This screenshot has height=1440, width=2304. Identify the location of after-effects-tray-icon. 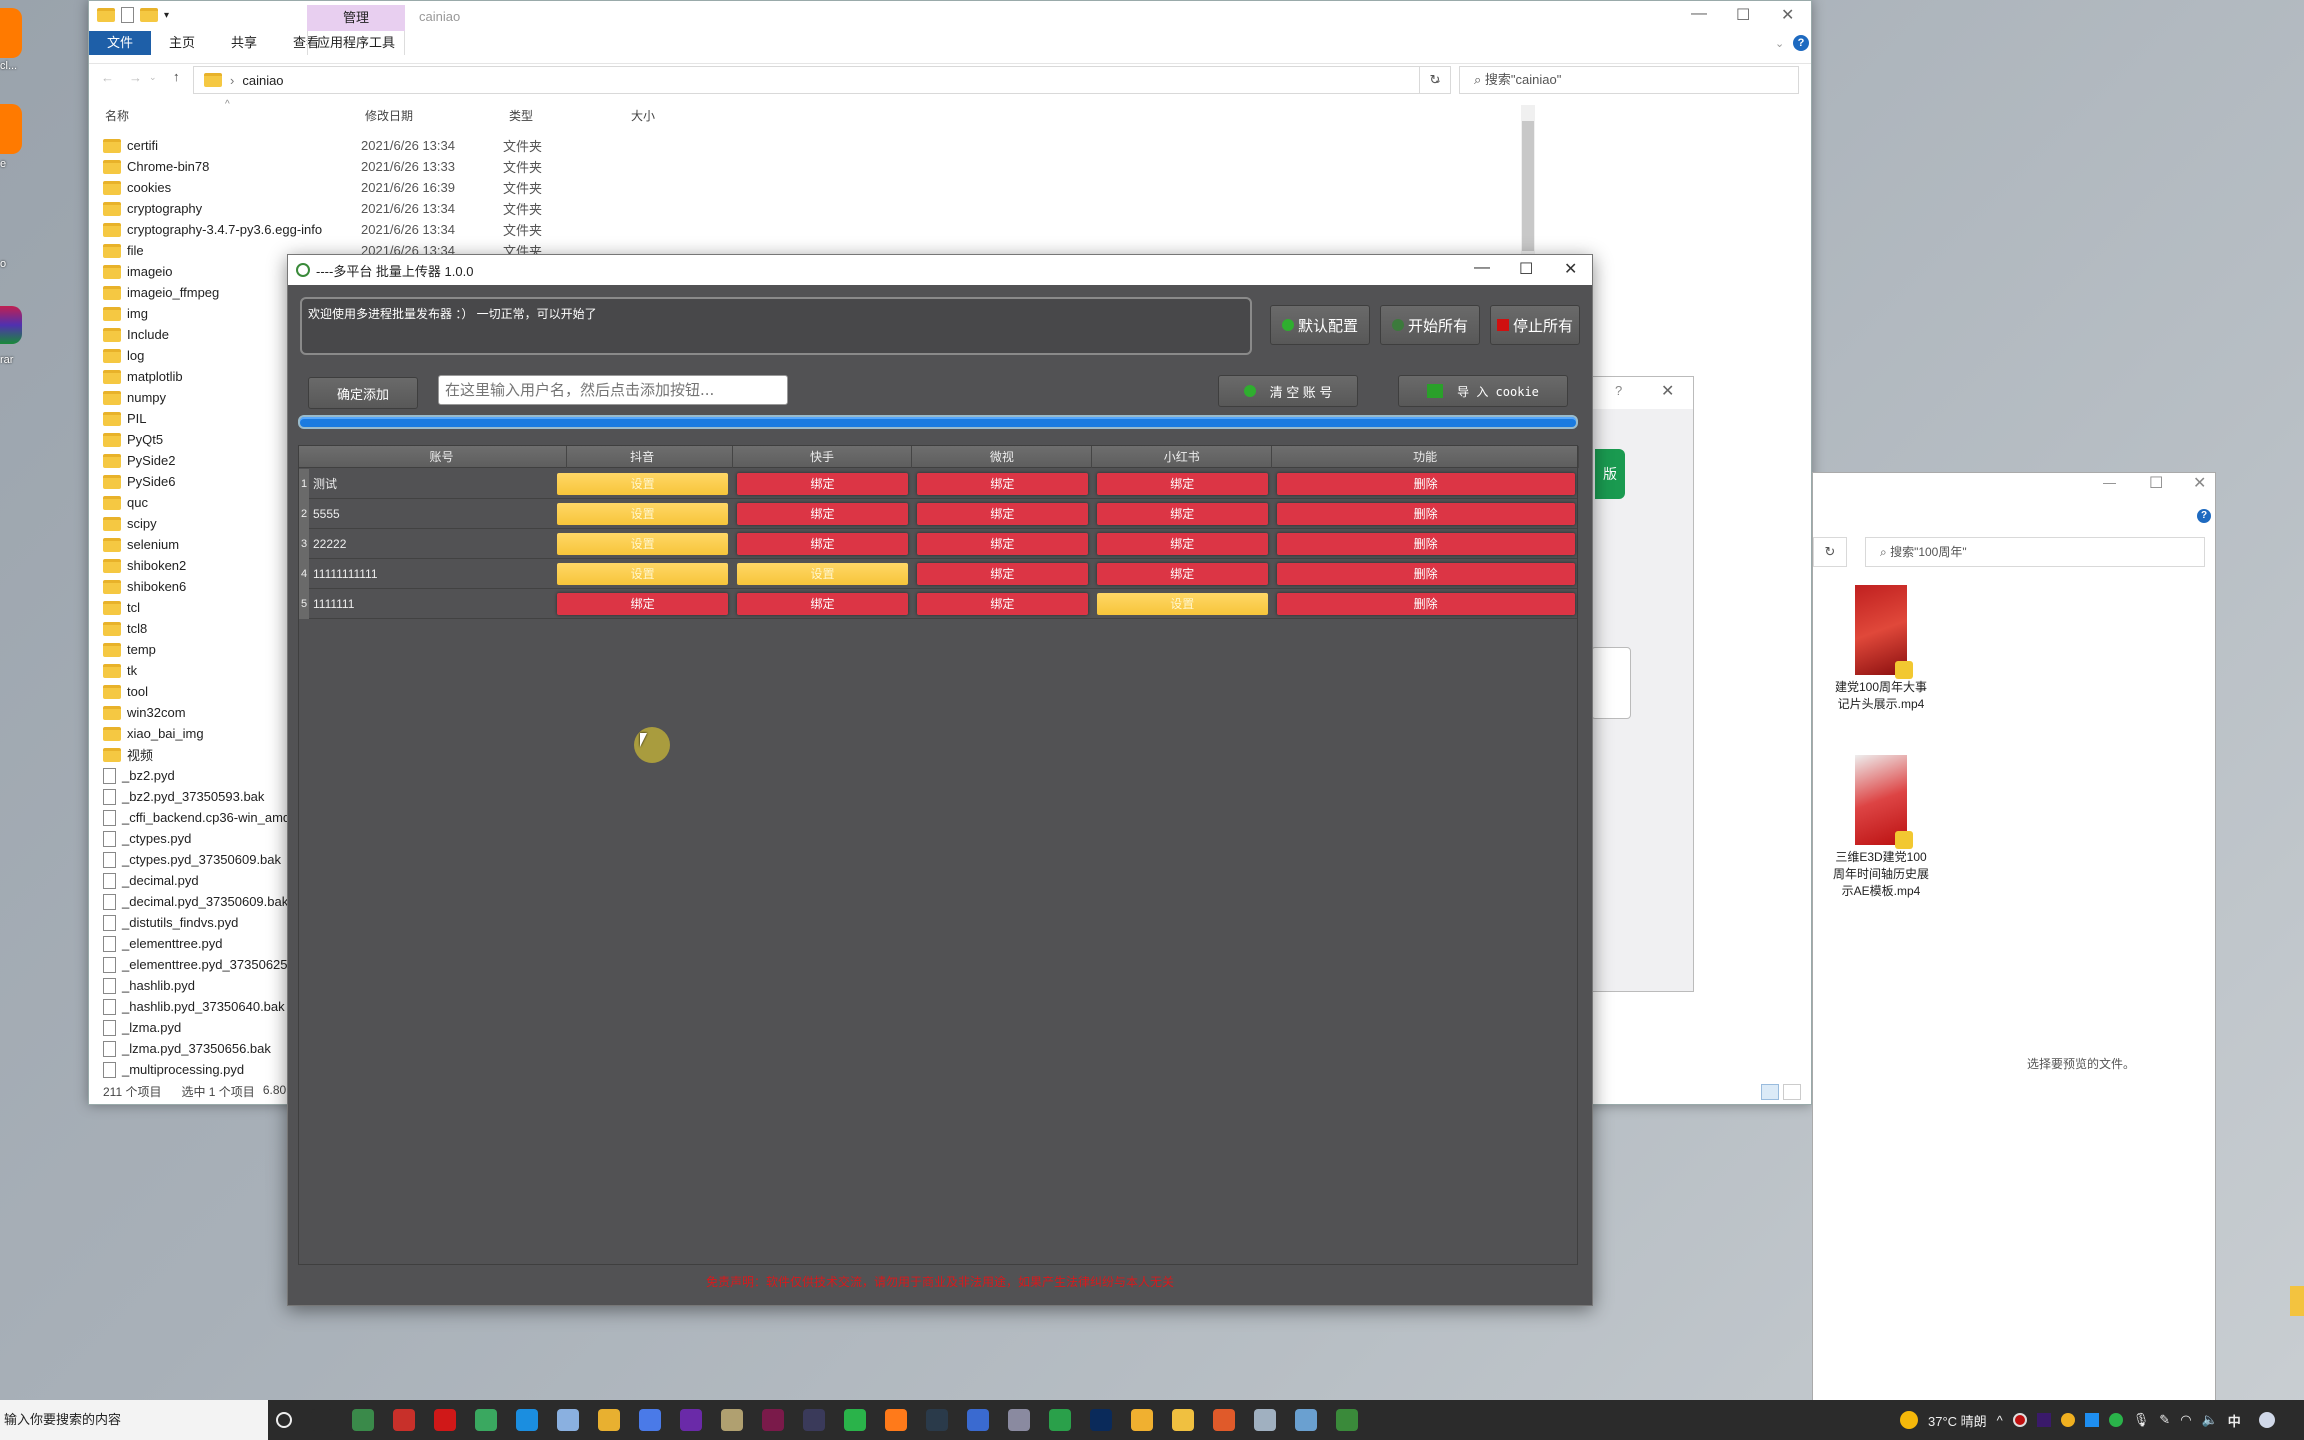
(2043, 1420).